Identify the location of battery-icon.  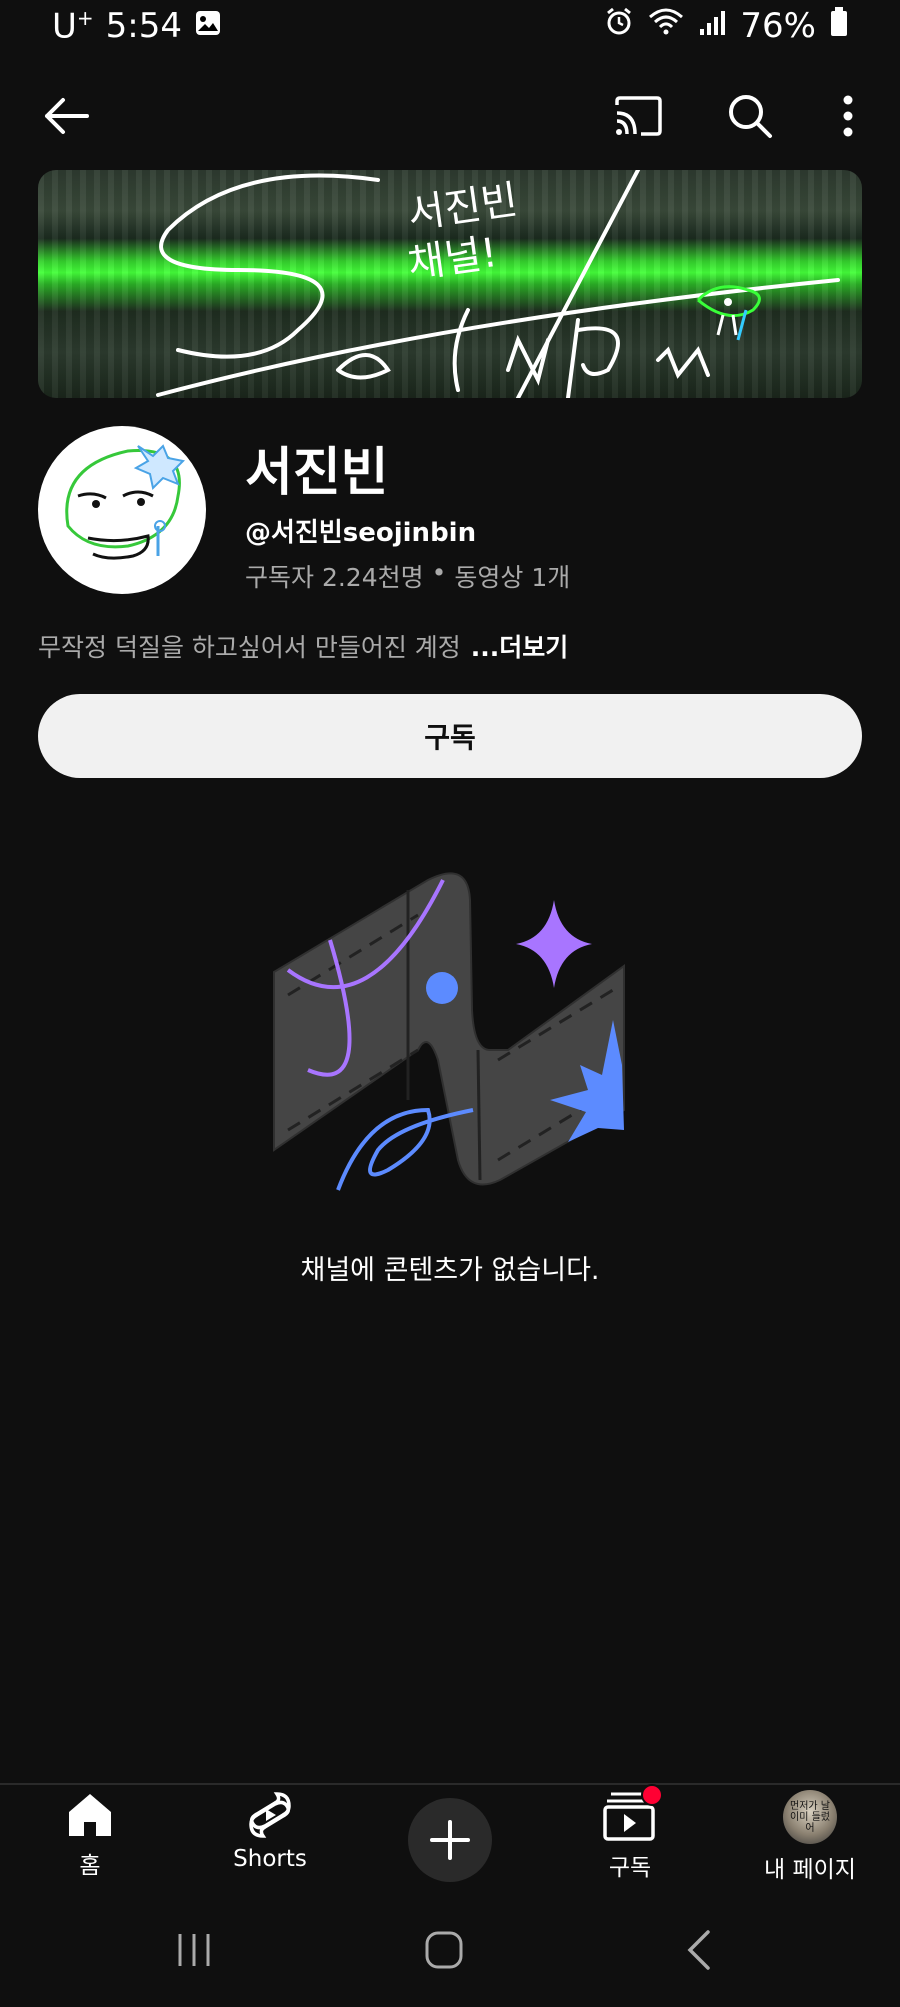
(839, 26).